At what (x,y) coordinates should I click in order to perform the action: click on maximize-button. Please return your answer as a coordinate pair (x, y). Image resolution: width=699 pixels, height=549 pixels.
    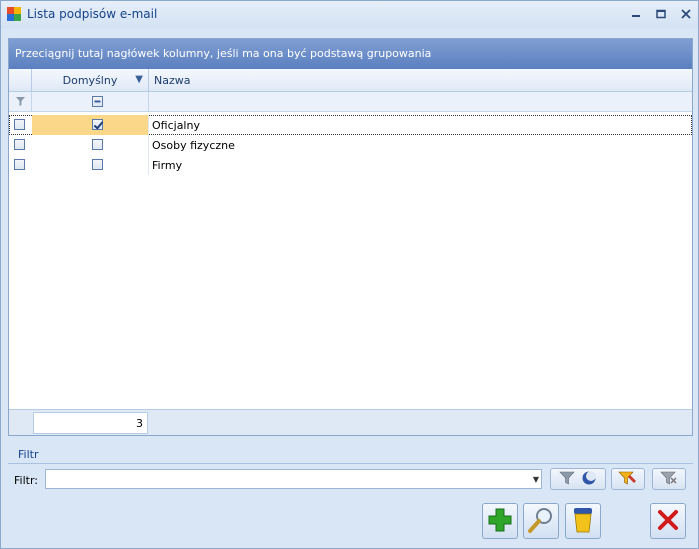
    Looking at the image, I should click on (661, 14).